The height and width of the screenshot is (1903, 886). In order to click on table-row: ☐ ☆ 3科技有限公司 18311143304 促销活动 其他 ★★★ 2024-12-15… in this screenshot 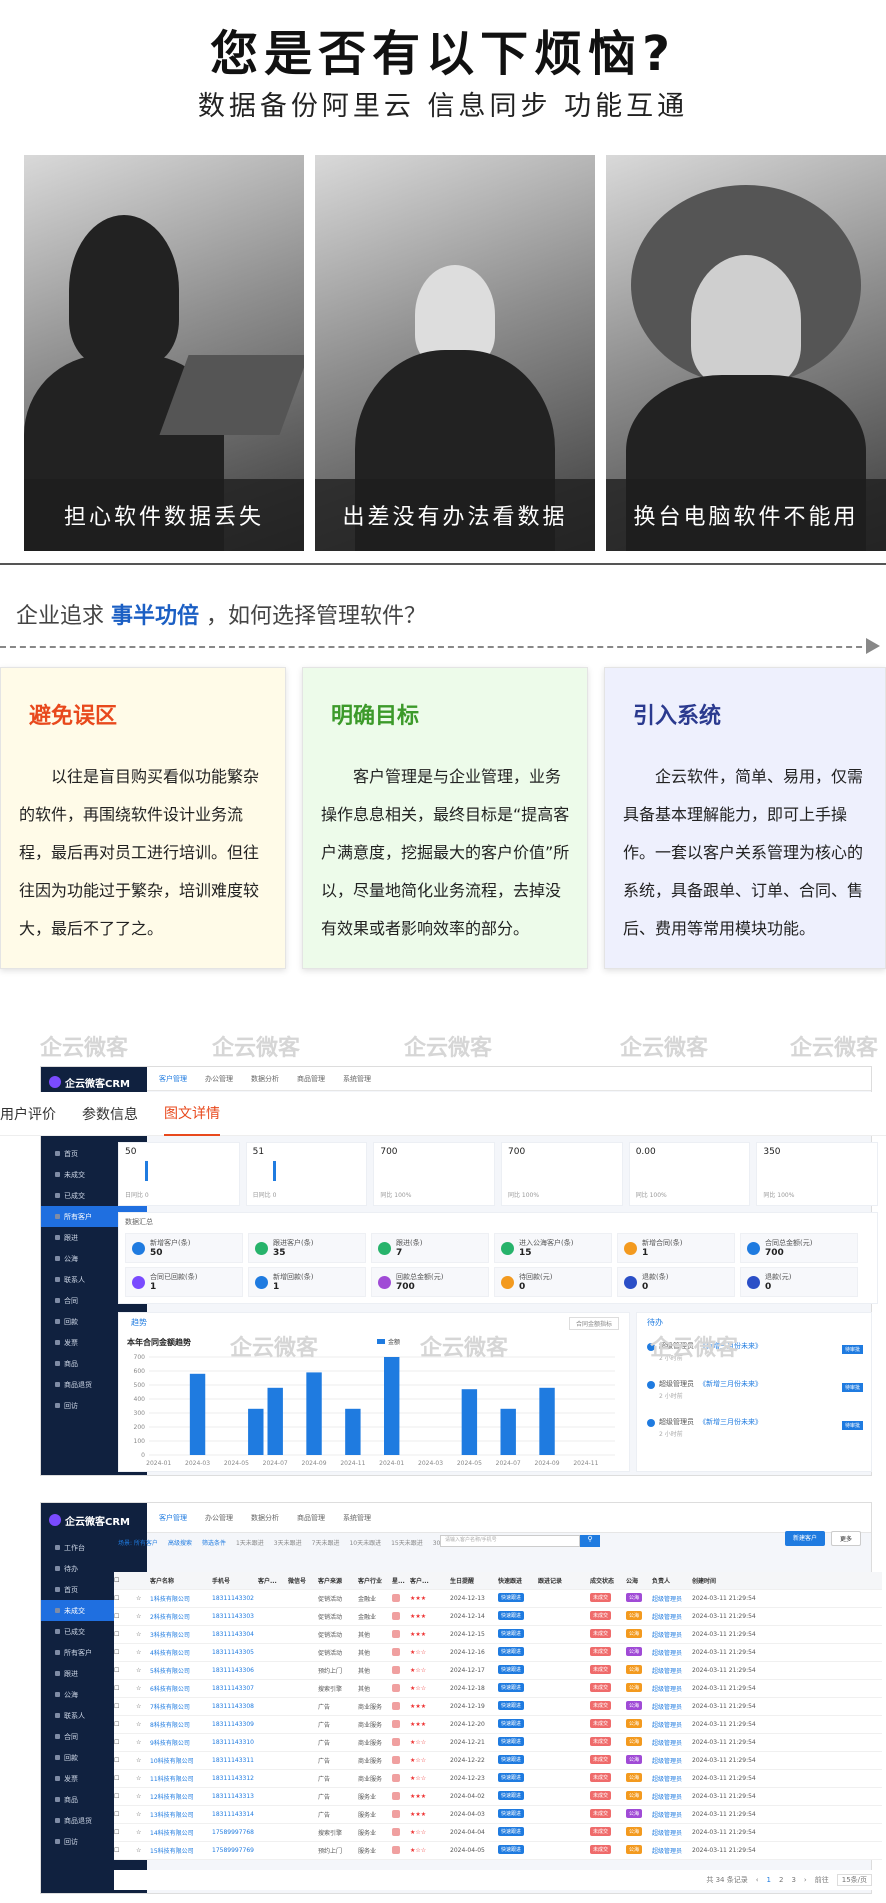, I will do `click(498, 1635)`.